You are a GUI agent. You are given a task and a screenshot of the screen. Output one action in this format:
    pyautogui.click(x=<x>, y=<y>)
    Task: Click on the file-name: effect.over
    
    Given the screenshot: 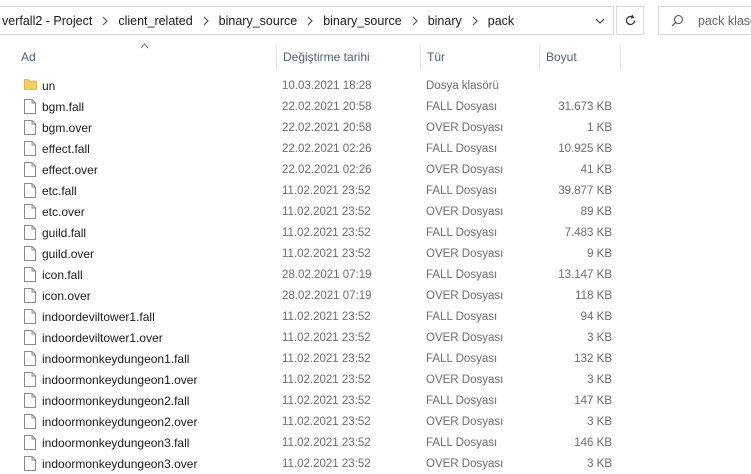 What is the action you would take?
    pyautogui.click(x=70, y=169)
    